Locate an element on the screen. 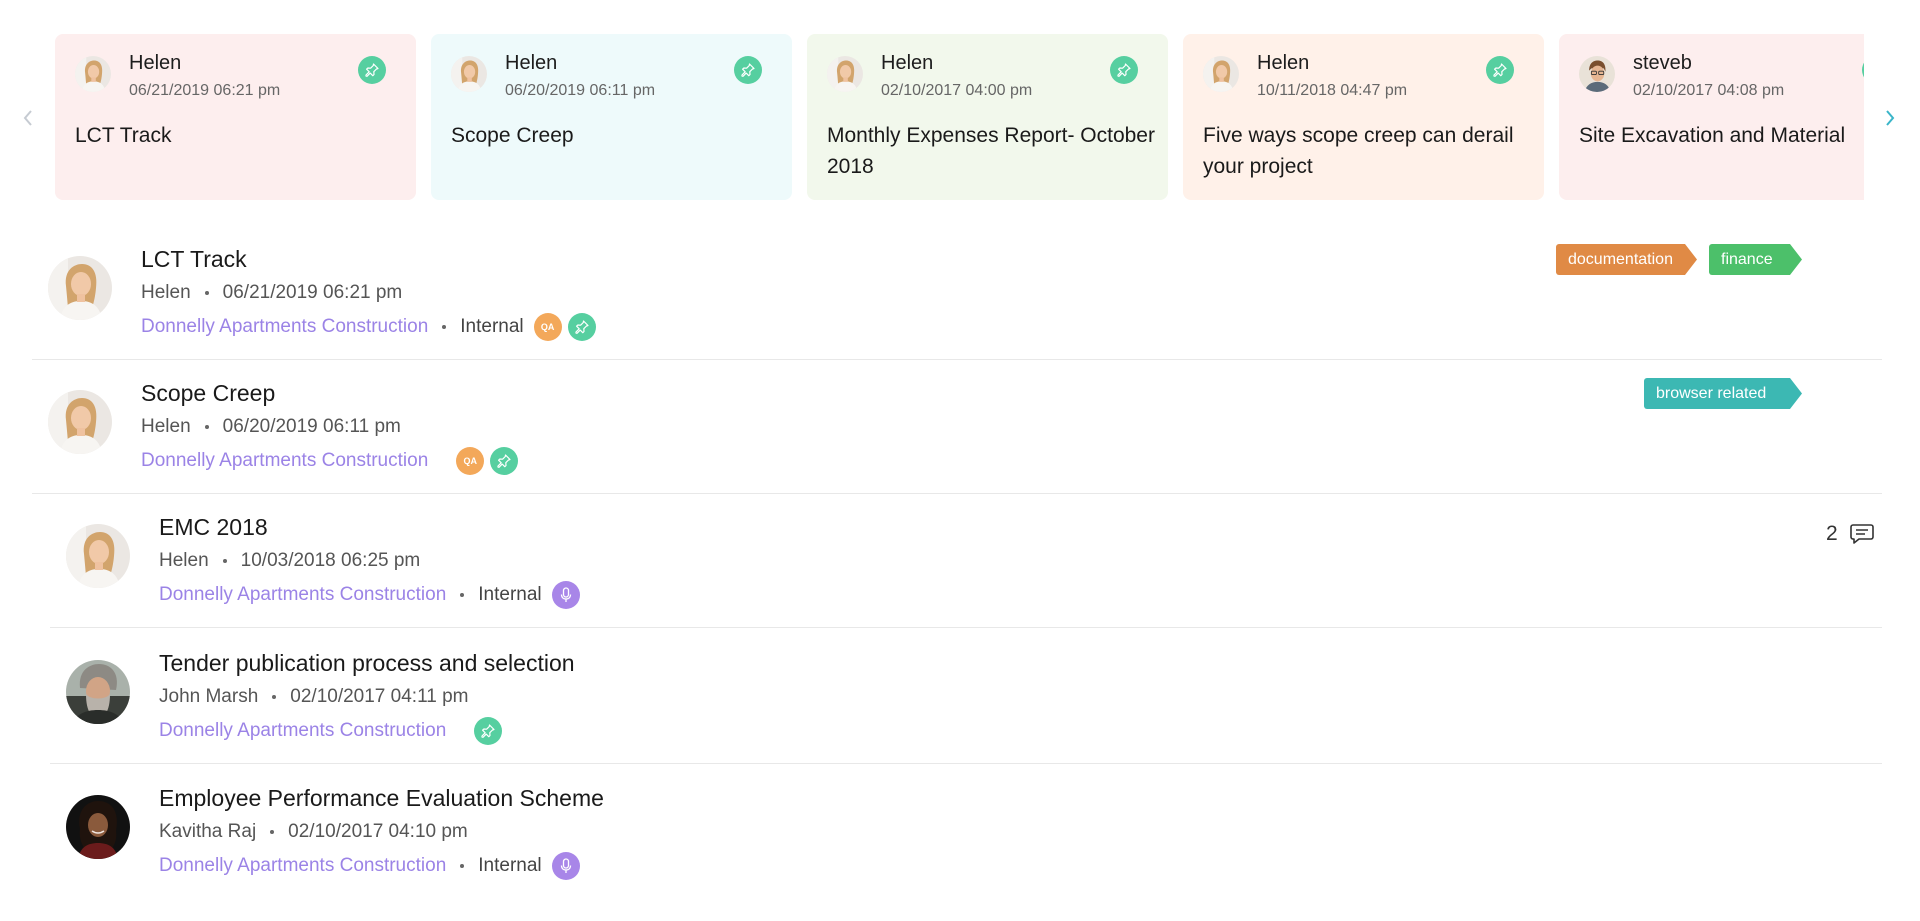 The image size is (1920, 921). timestamp: 06/21/2019 06:21 pm is located at coordinates (312, 292).